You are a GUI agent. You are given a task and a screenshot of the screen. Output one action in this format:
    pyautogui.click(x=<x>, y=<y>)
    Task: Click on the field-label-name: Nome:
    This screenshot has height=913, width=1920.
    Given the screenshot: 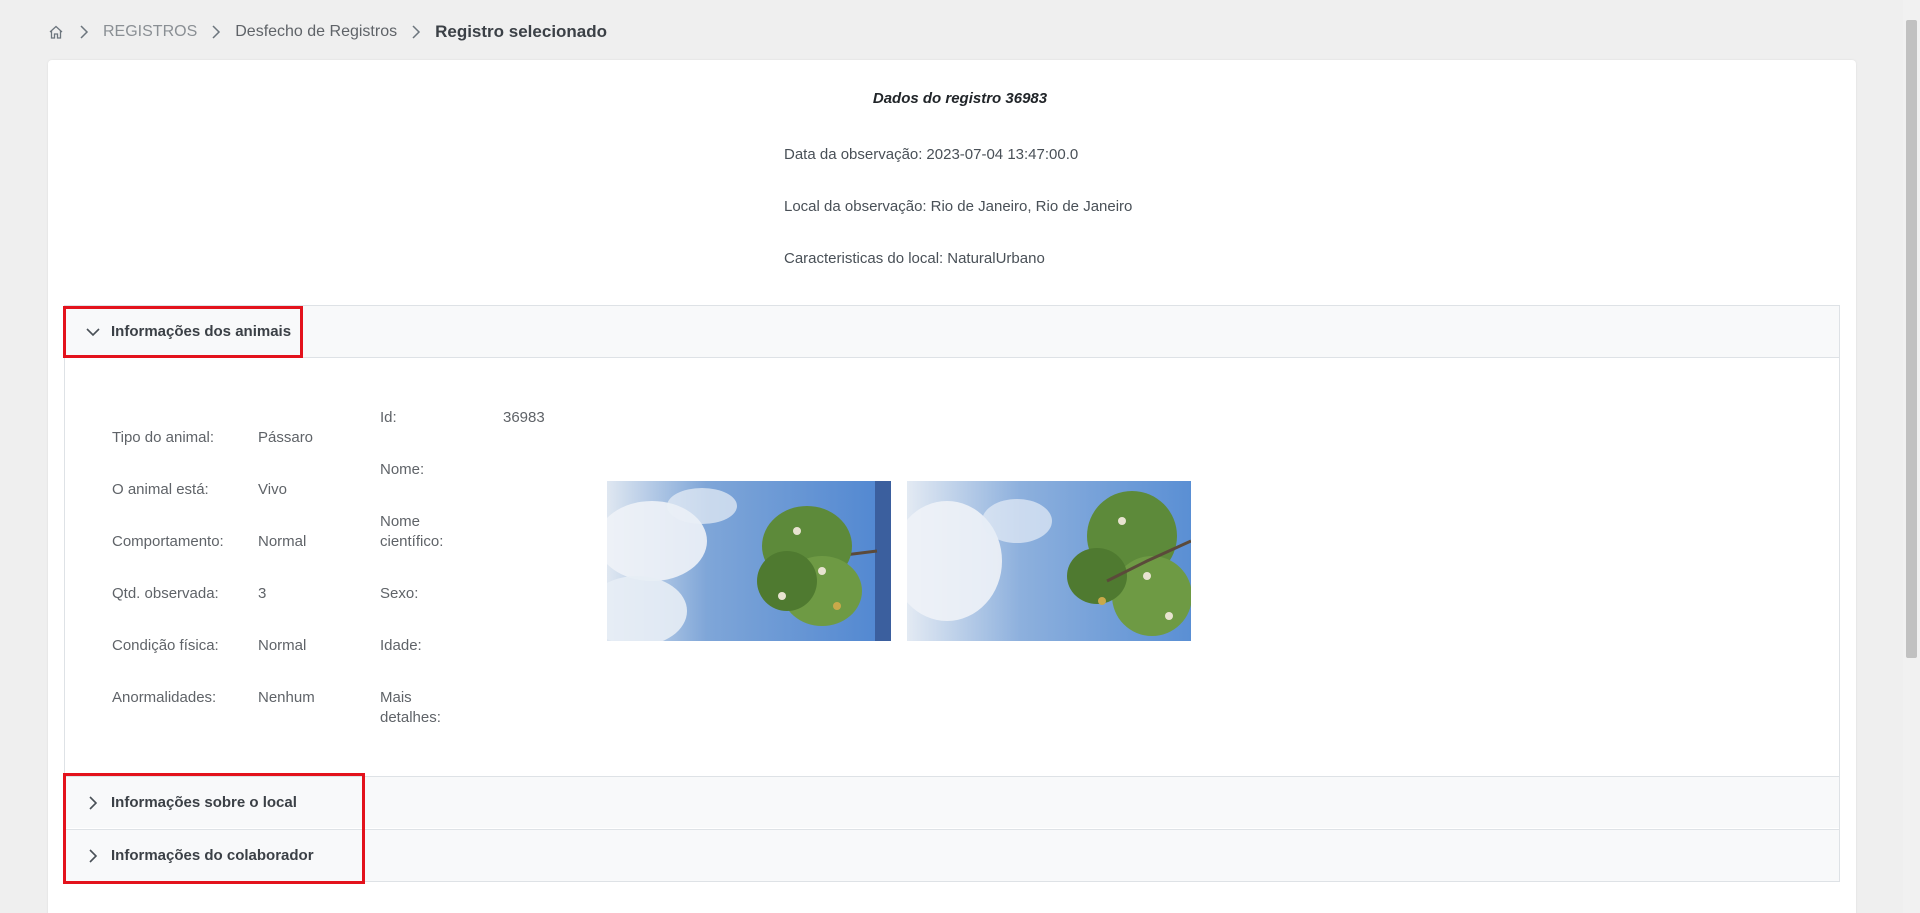 What is the action you would take?
    pyautogui.click(x=402, y=469)
    